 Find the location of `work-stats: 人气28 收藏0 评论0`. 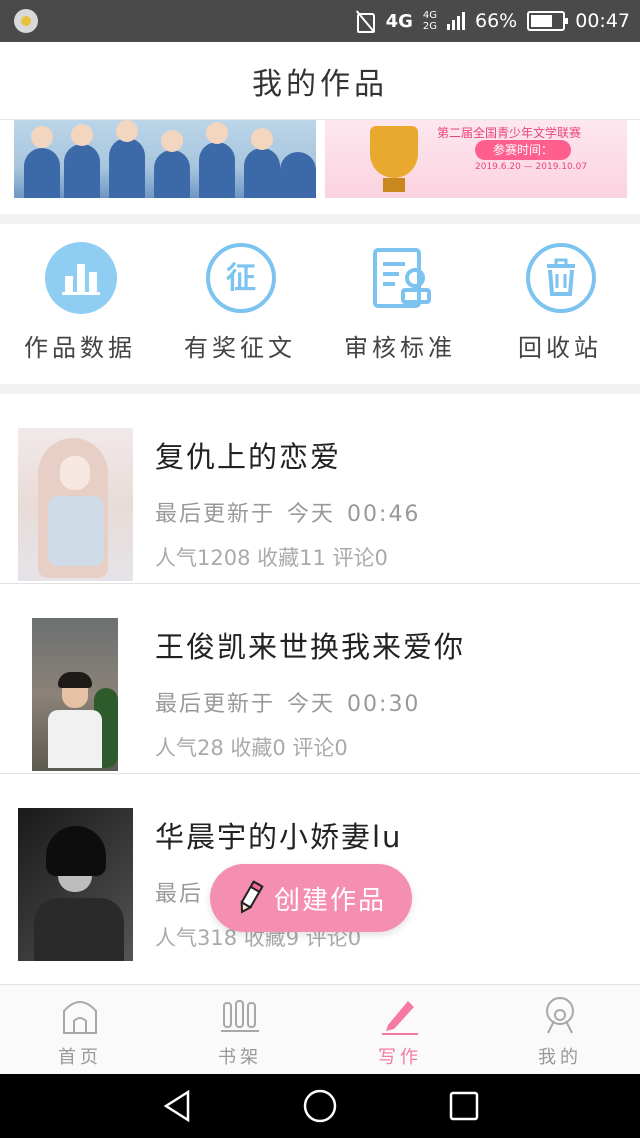

work-stats: 人气28 收藏0 评论0 is located at coordinates (251, 748).